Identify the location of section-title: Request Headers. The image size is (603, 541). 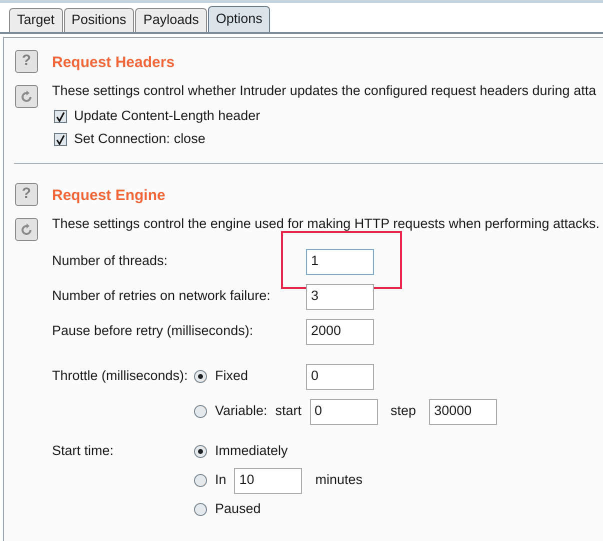
(114, 63).